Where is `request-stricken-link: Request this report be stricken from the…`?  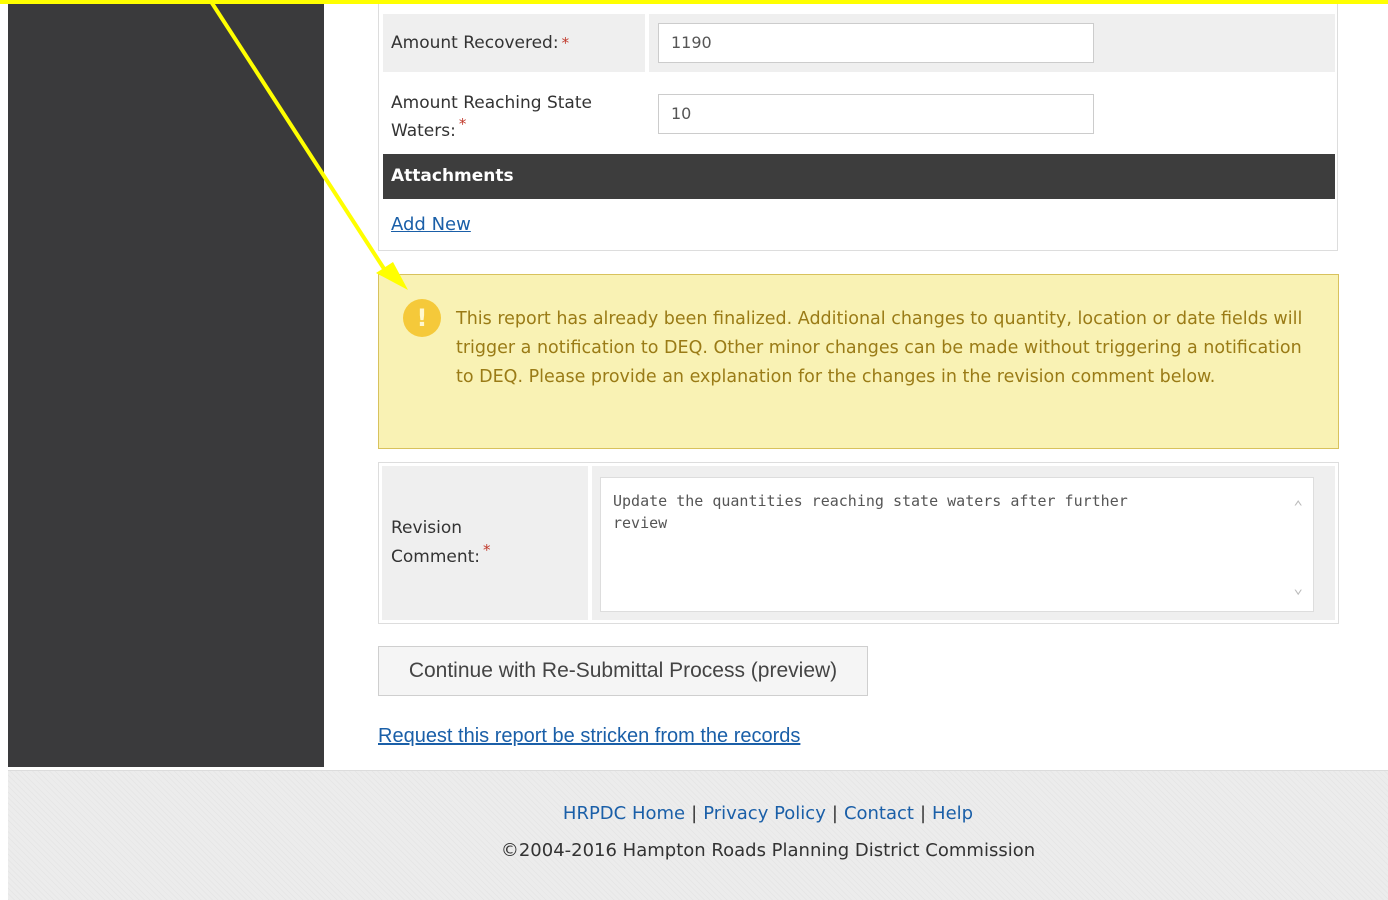 request-stricken-link: Request this report be stricken from the… is located at coordinates (589, 736).